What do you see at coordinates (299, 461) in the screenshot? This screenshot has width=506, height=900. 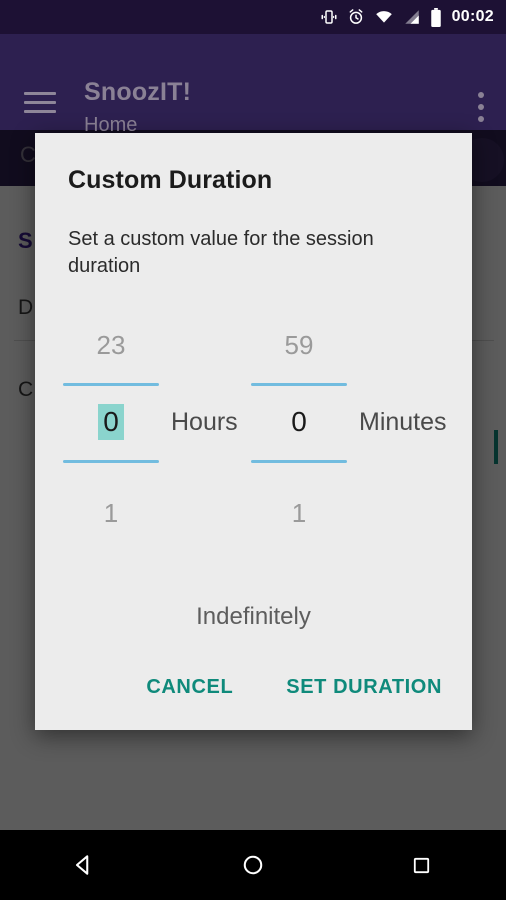 I see `minutes-rule-bottom` at bounding box center [299, 461].